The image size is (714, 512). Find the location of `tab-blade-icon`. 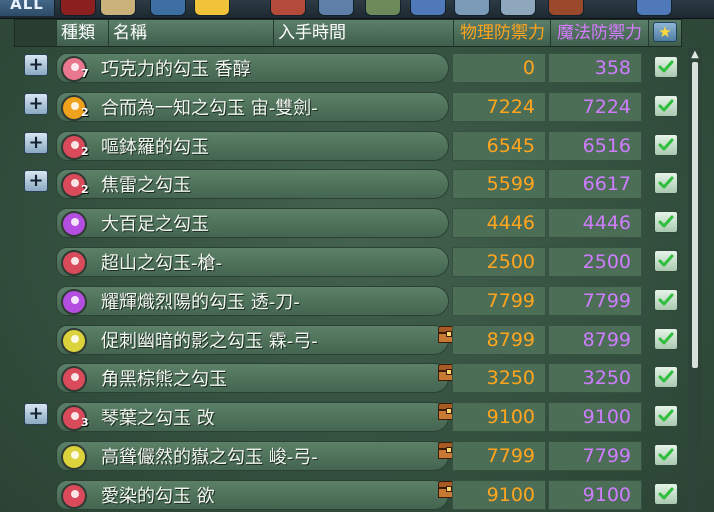

tab-blade-icon is located at coordinates (168, 8).